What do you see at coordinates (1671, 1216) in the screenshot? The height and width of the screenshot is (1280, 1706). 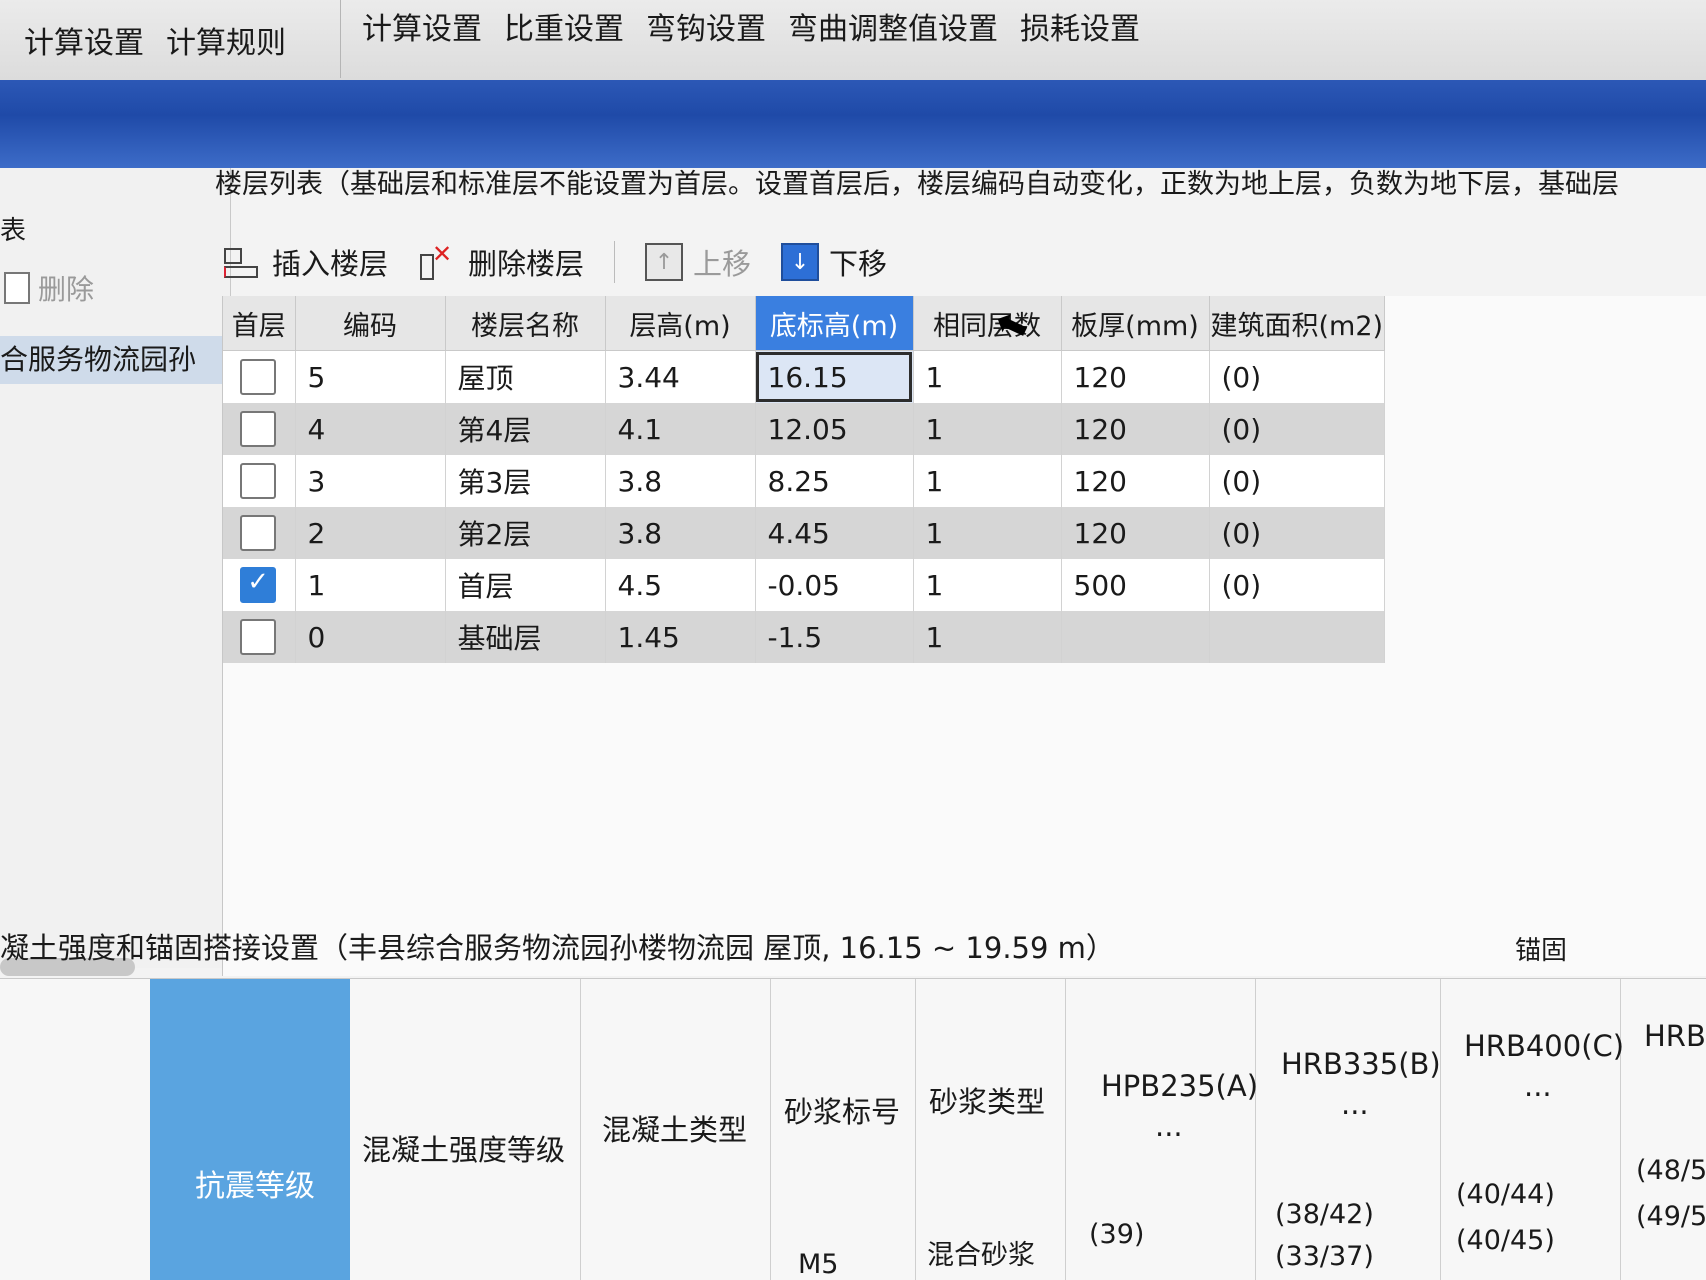 I see `hrb5-value-2: (49/54` at bounding box center [1671, 1216].